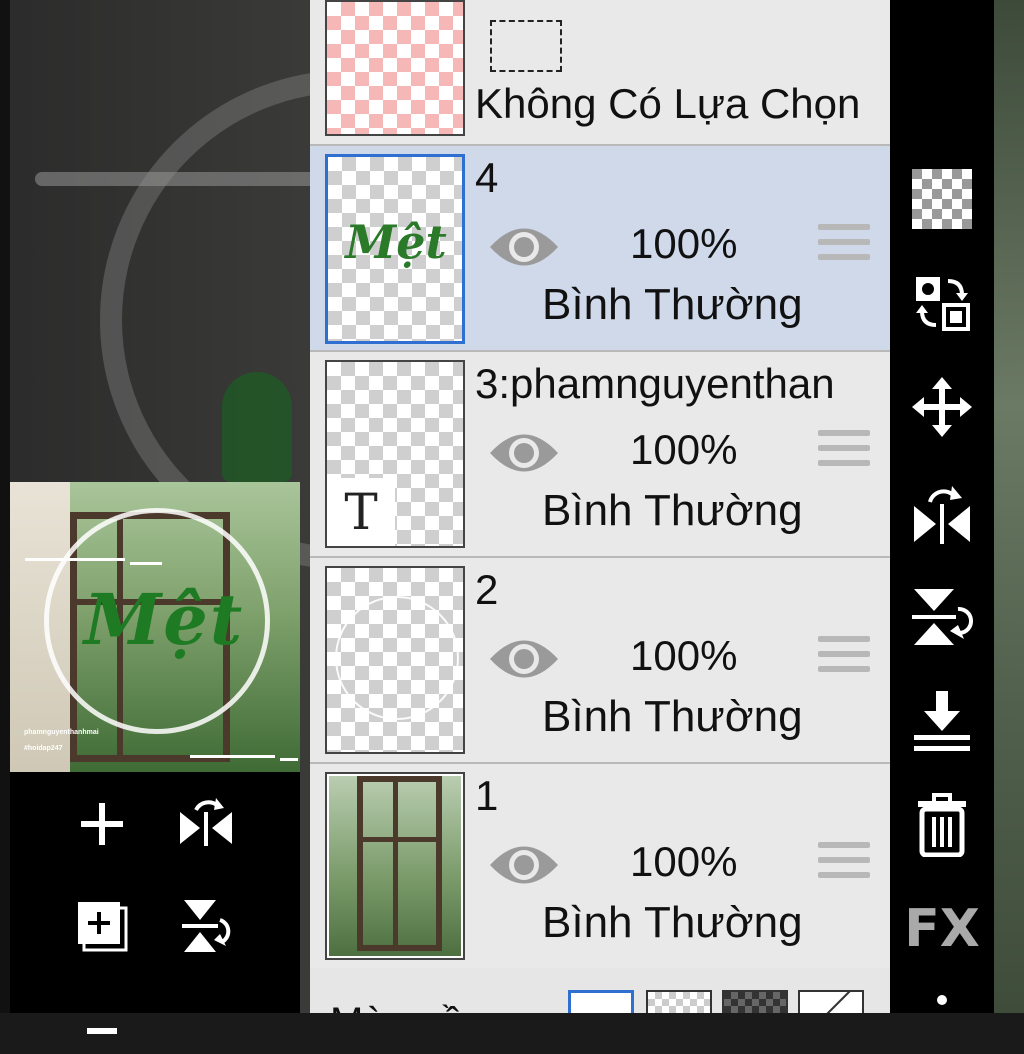 The height and width of the screenshot is (1054, 1024). I want to click on more-icon, so click(942, 1001).